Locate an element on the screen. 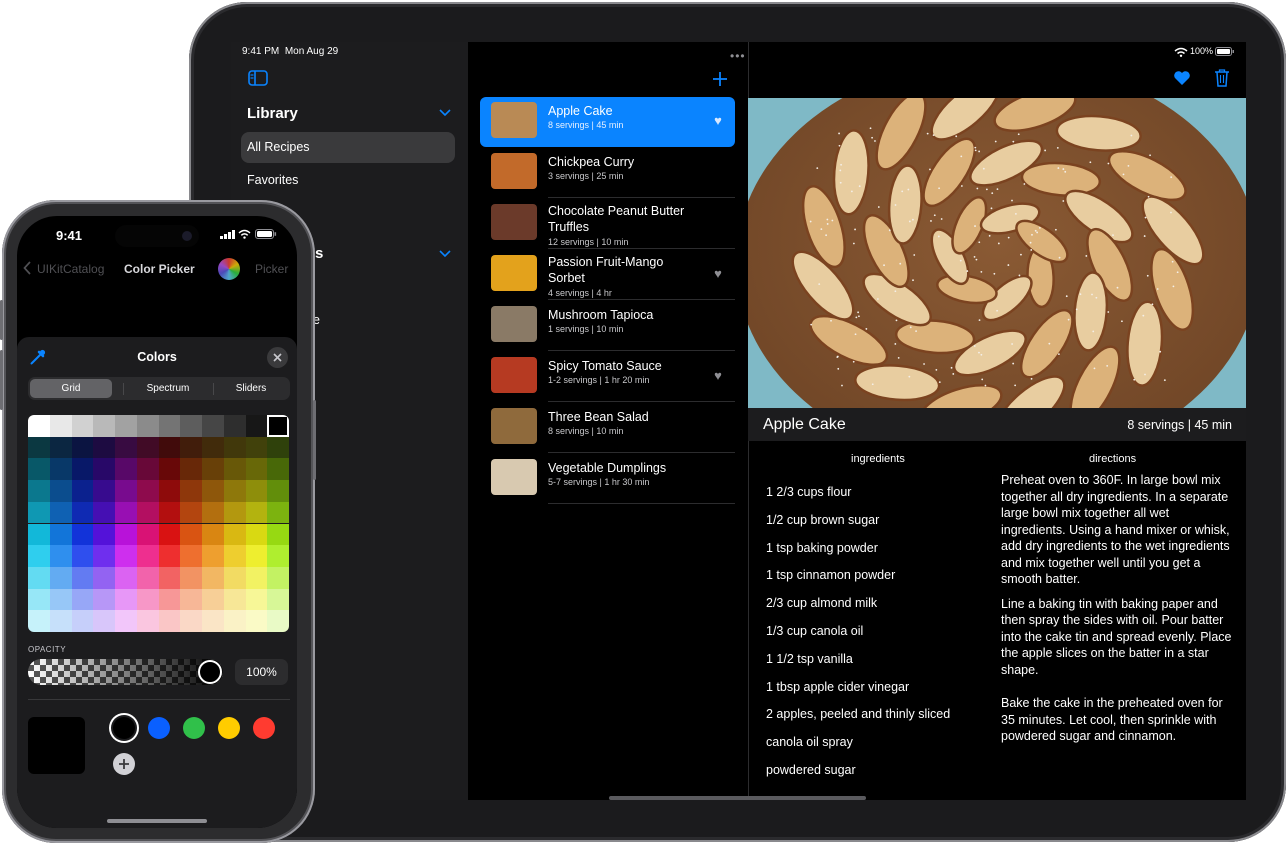 The height and width of the screenshot is (844, 1288). more-dots-icon: ••• is located at coordinates (738, 56).